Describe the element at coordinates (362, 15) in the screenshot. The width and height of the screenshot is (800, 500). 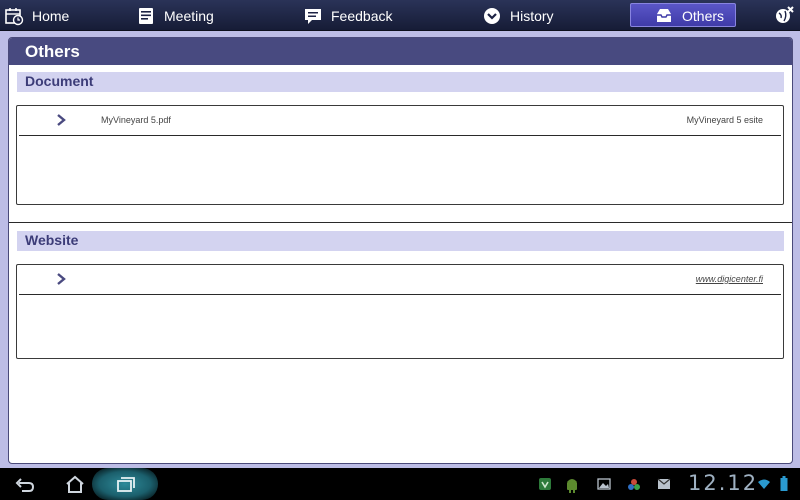
I see `tab-feedback-label: Feedback` at that location.